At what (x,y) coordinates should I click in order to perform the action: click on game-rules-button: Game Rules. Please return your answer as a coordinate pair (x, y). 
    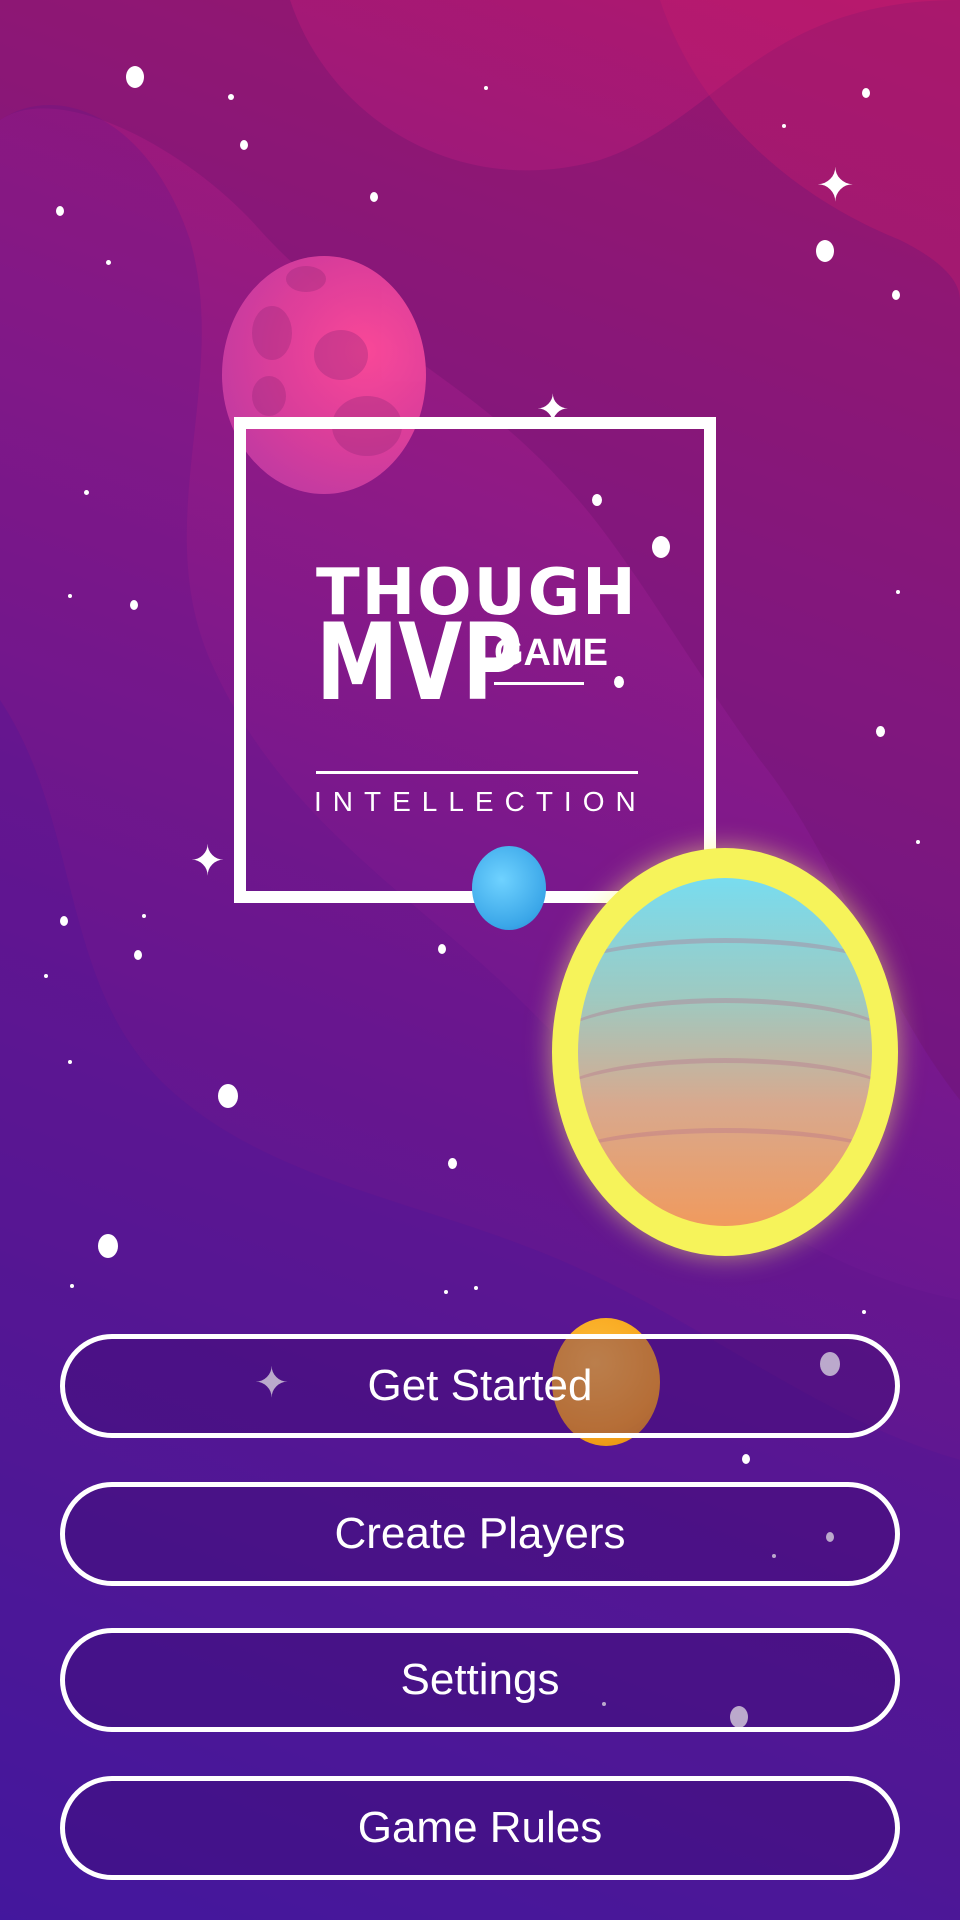
    Looking at the image, I should click on (480, 1828).